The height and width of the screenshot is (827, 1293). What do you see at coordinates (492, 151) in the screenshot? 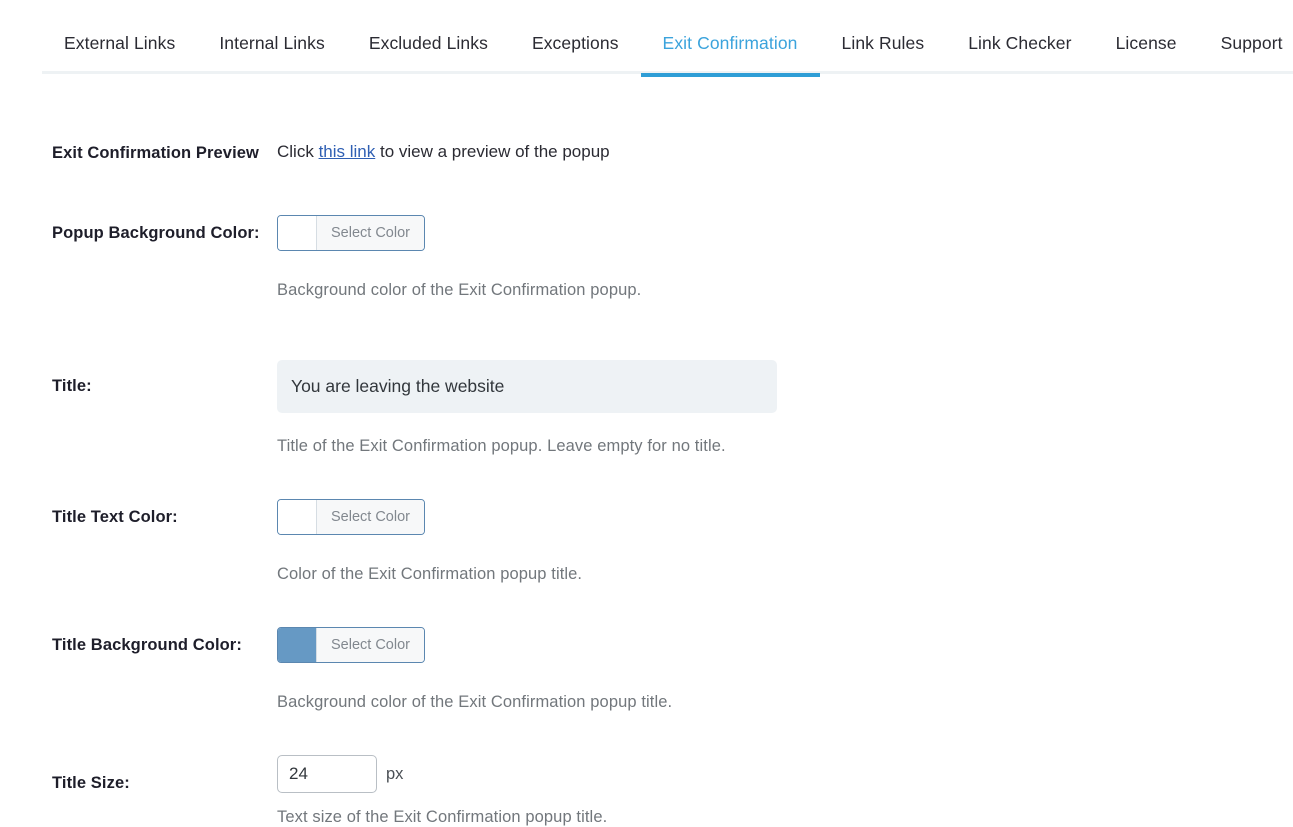
I see `preview-text-after: to view a preview of the popup` at bounding box center [492, 151].